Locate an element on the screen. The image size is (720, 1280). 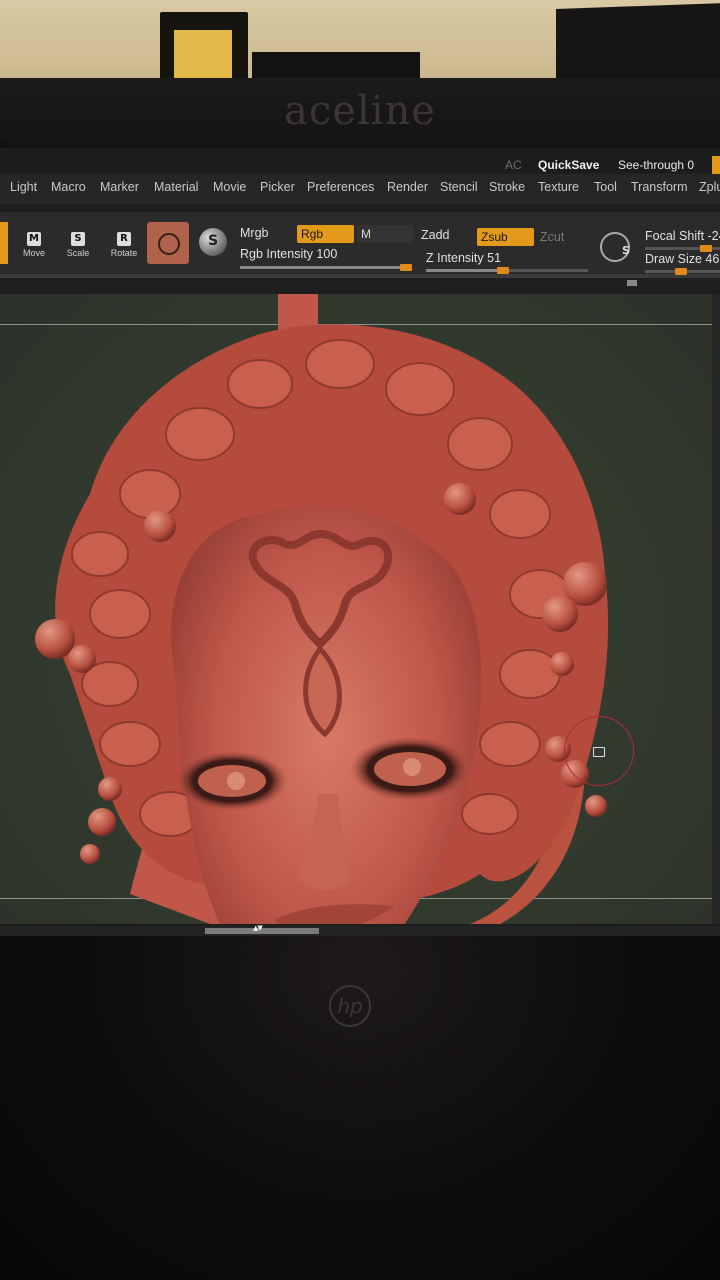
dark-object-right is located at coordinates (638, 46).